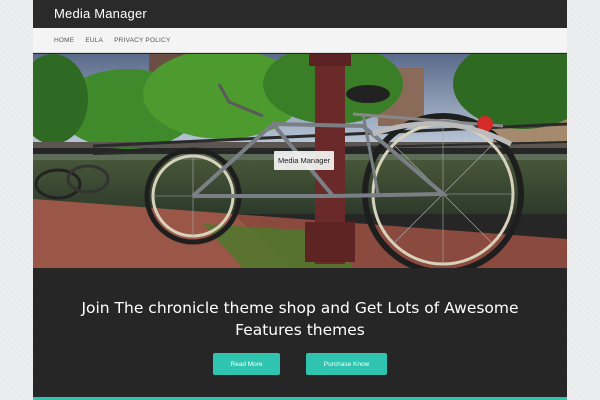  What do you see at coordinates (300, 40) in the screenshot?
I see `main-navigation: HOME EULA PRIVACY POLICY` at bounding box center [300, 40].